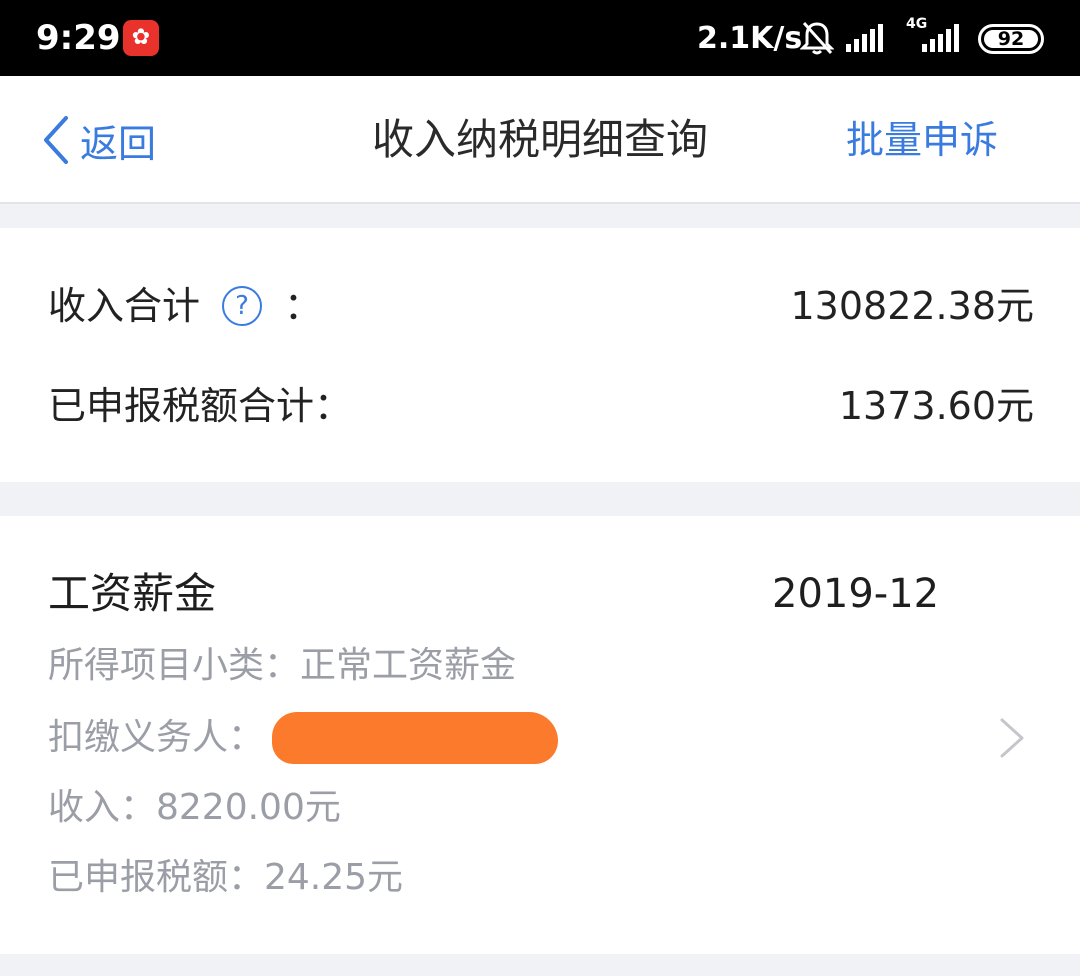  I want to click on status-bar: 9:29 ✿ 2.1K/s 4G 92, so click(540, 38).